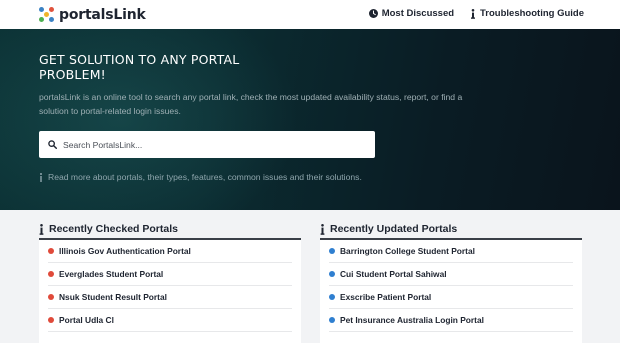  I want to click on nav-most-discussed: Most Discussed, so click(411, 13).